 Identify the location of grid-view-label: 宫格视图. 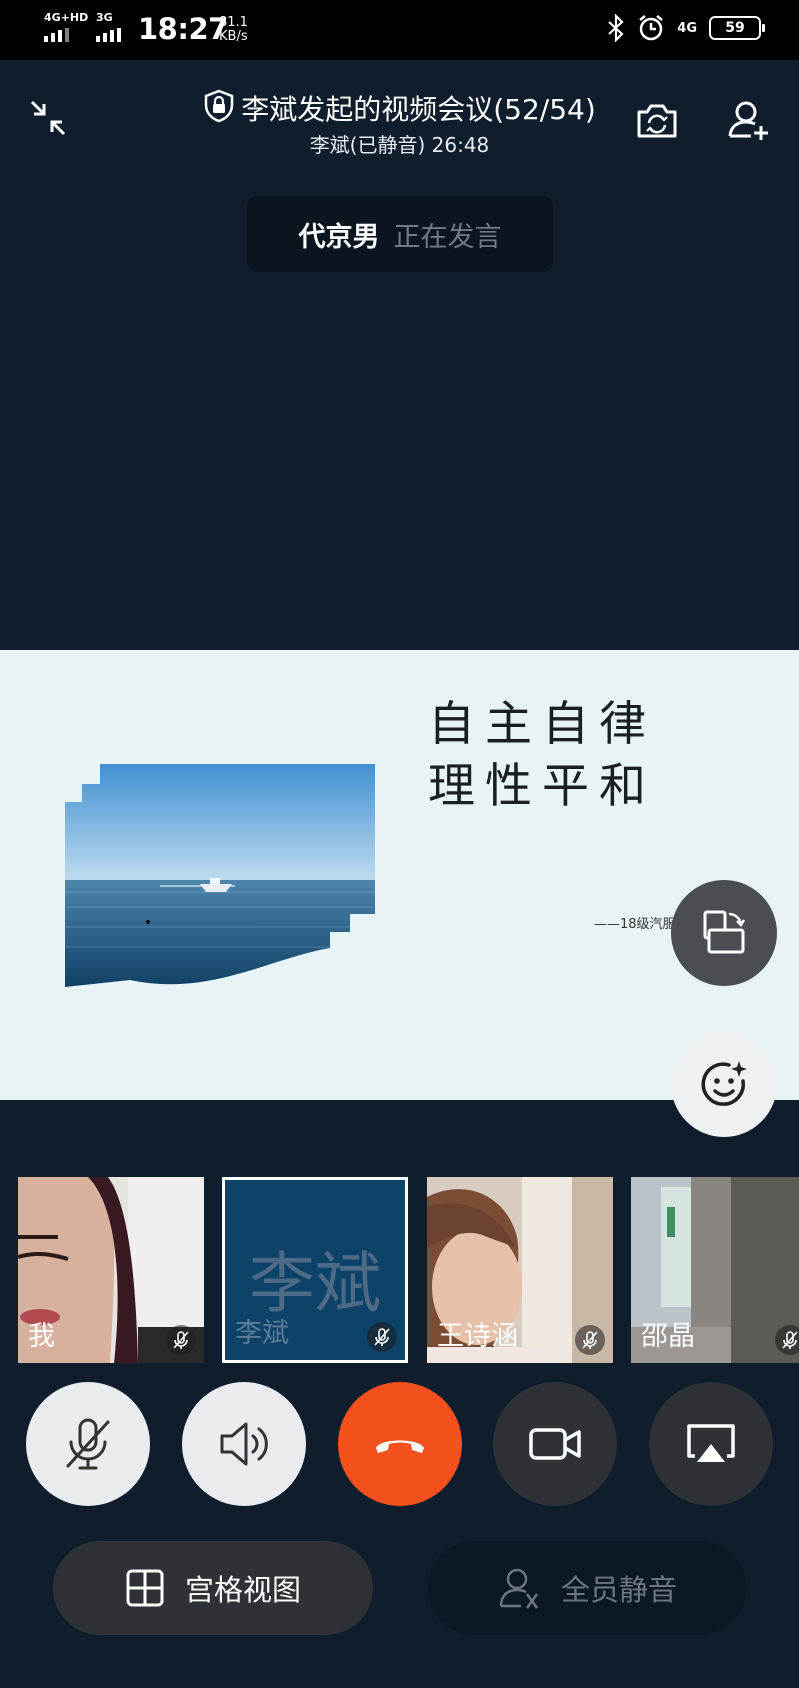
(242, 1590).